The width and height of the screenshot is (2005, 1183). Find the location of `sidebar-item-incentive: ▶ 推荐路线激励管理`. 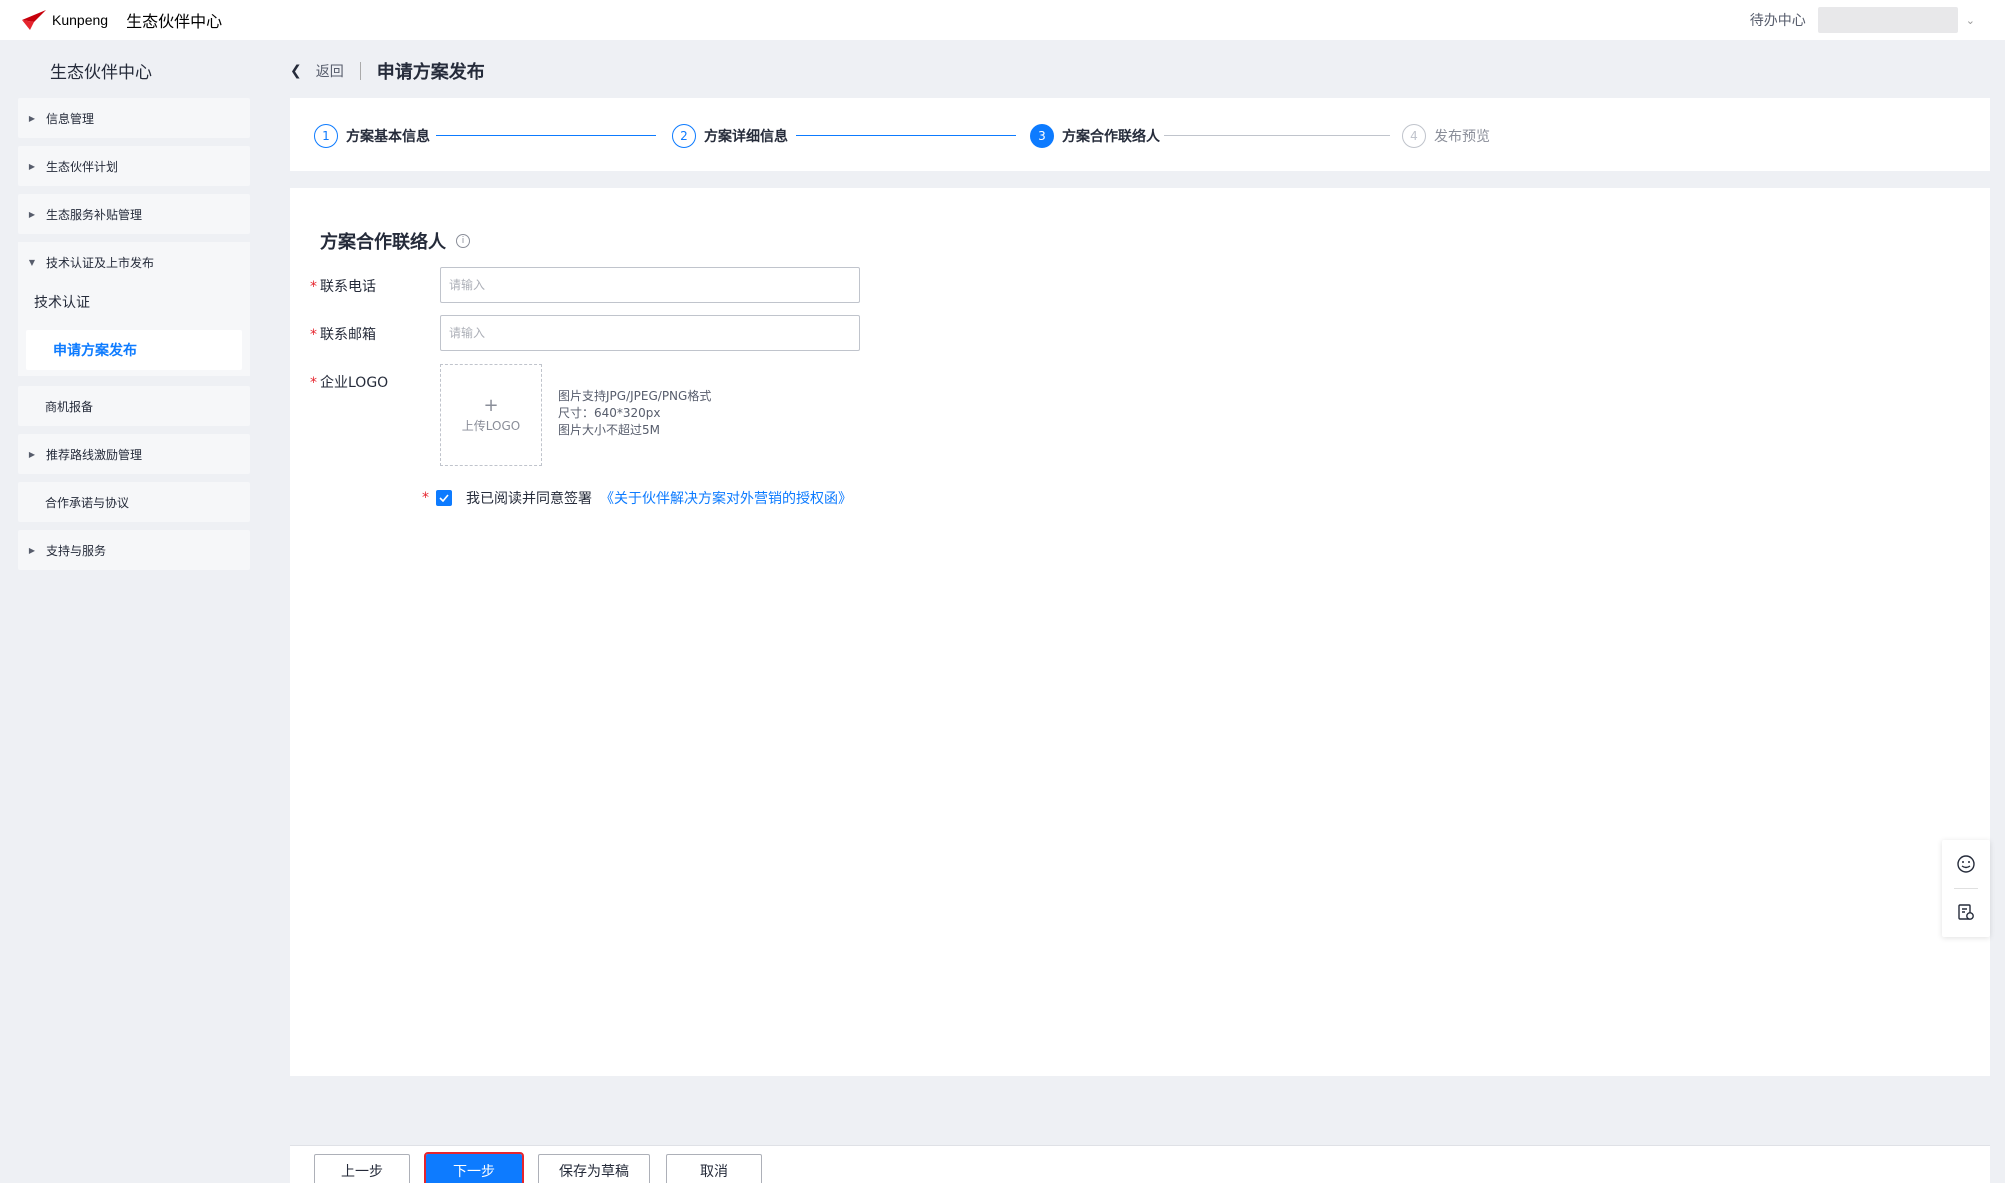

sidebar-item-incentive: ▶ 推荐路线激励管理 is located at coordinates (134, 454).